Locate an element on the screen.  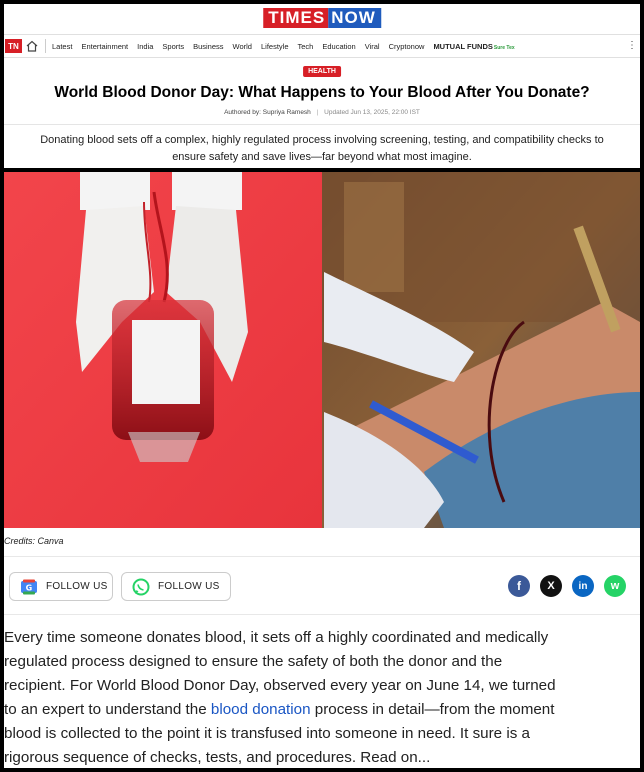
mutual-funds-label: MUTUAL FUNDS is located at coordinates (463, 46).